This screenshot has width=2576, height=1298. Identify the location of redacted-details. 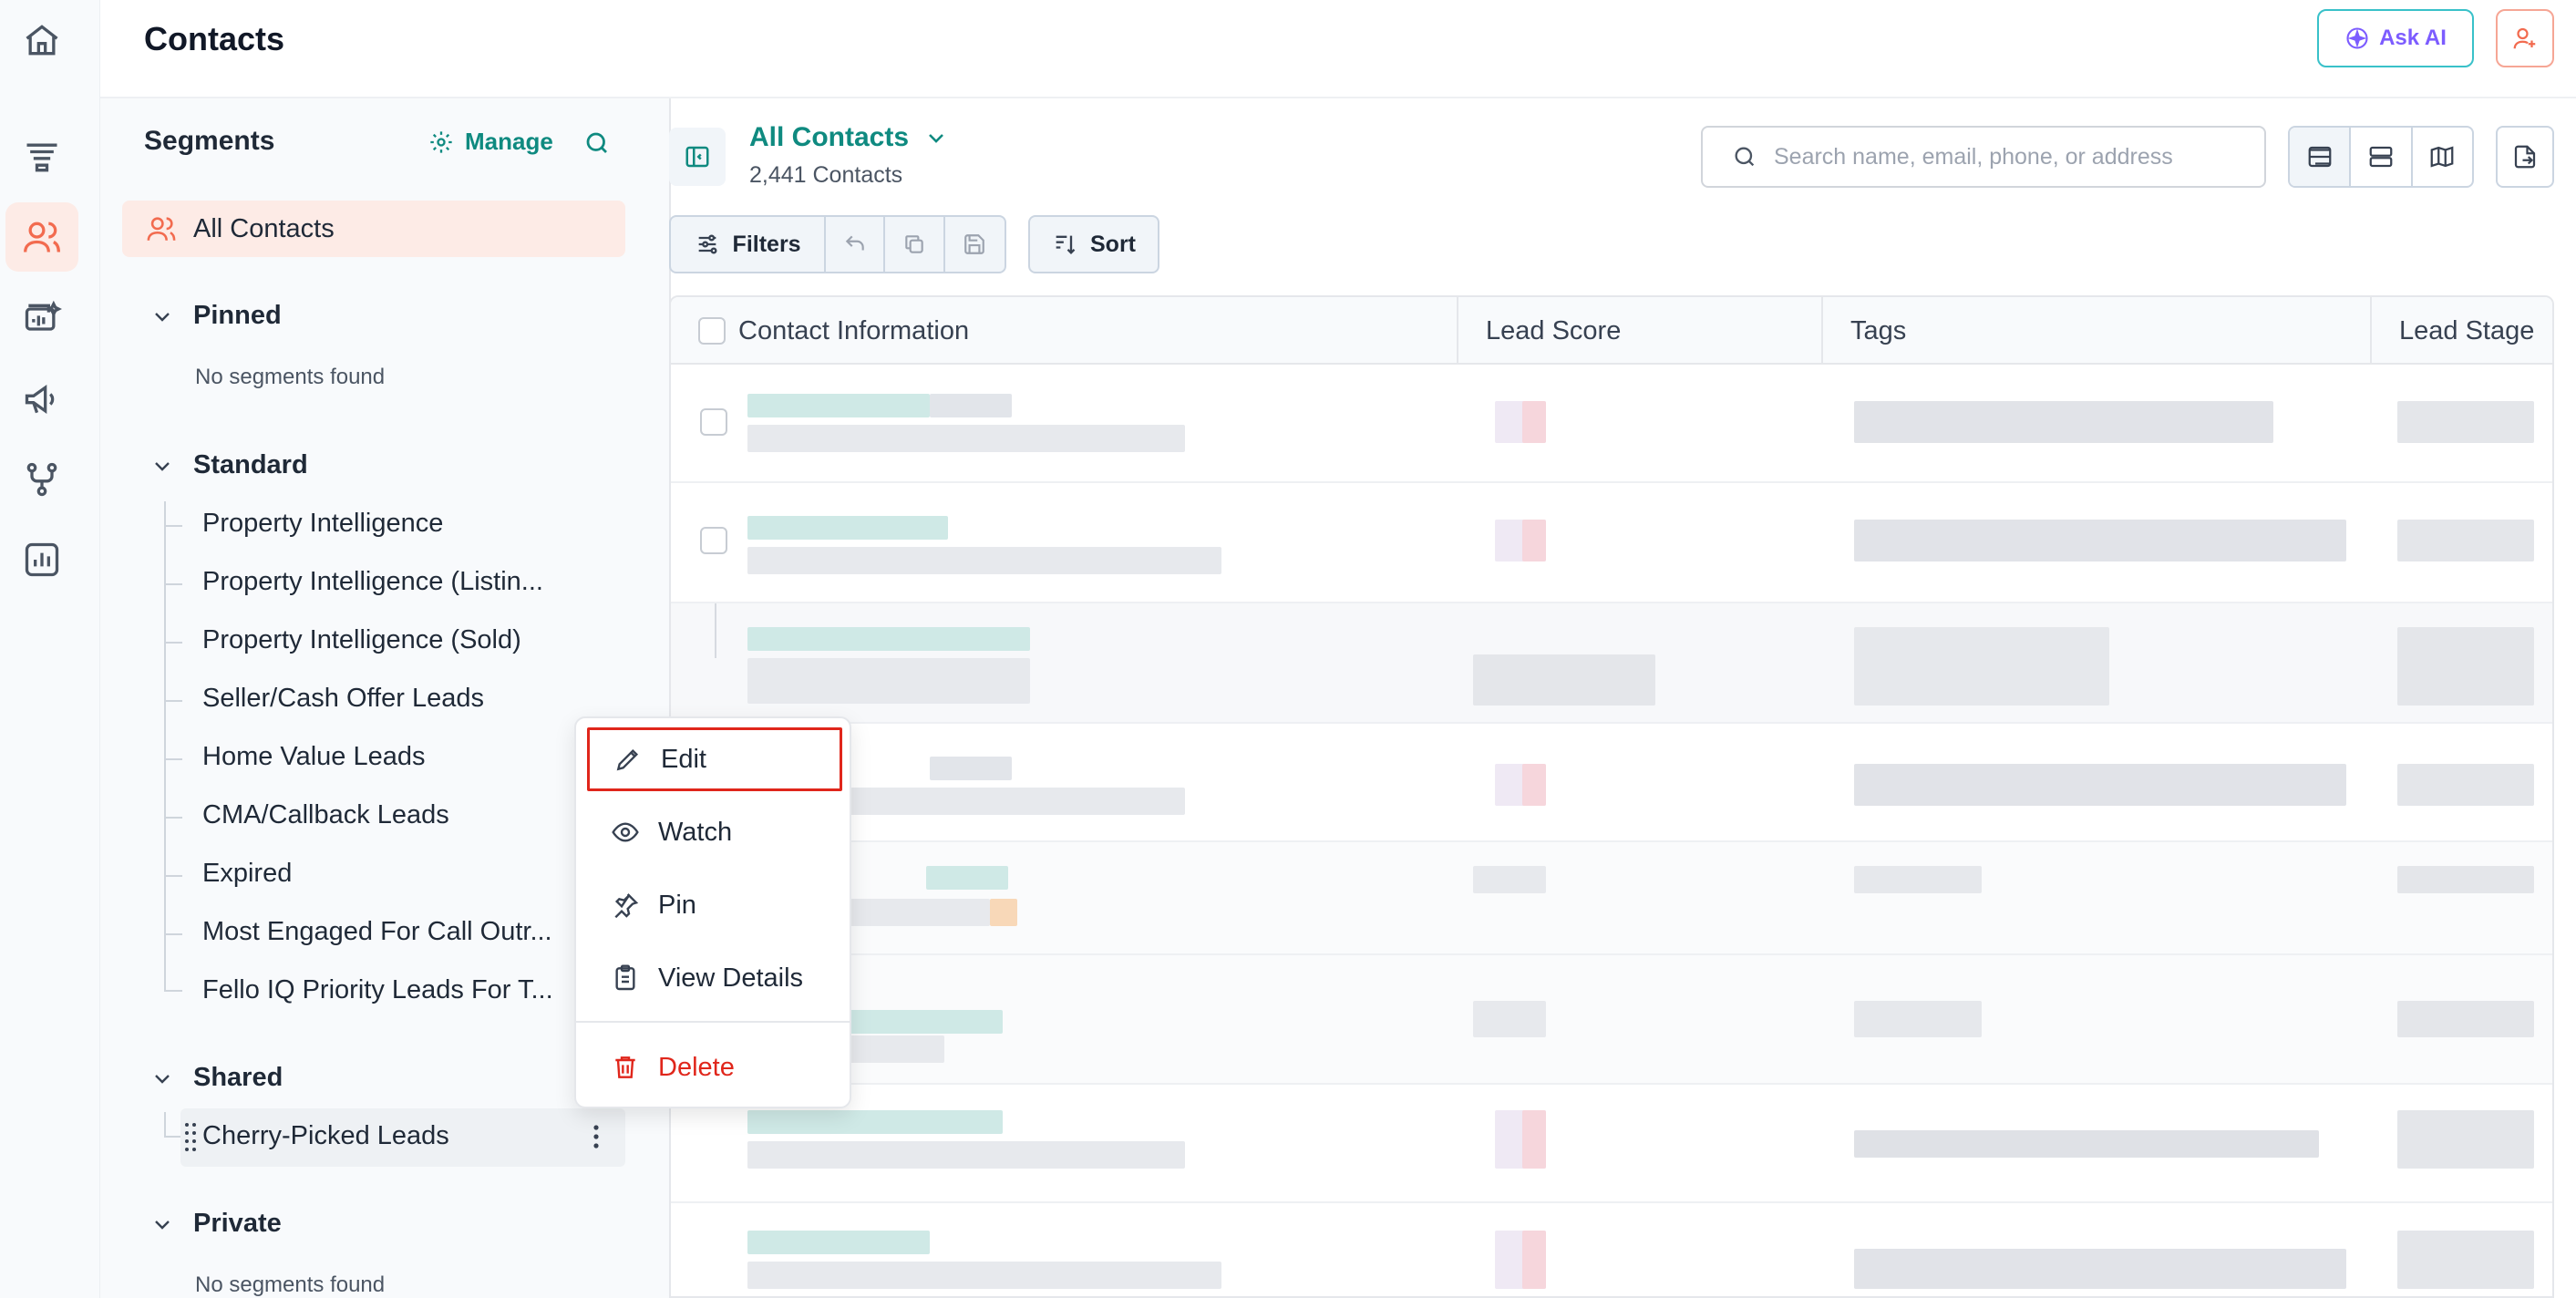
(917, 913).